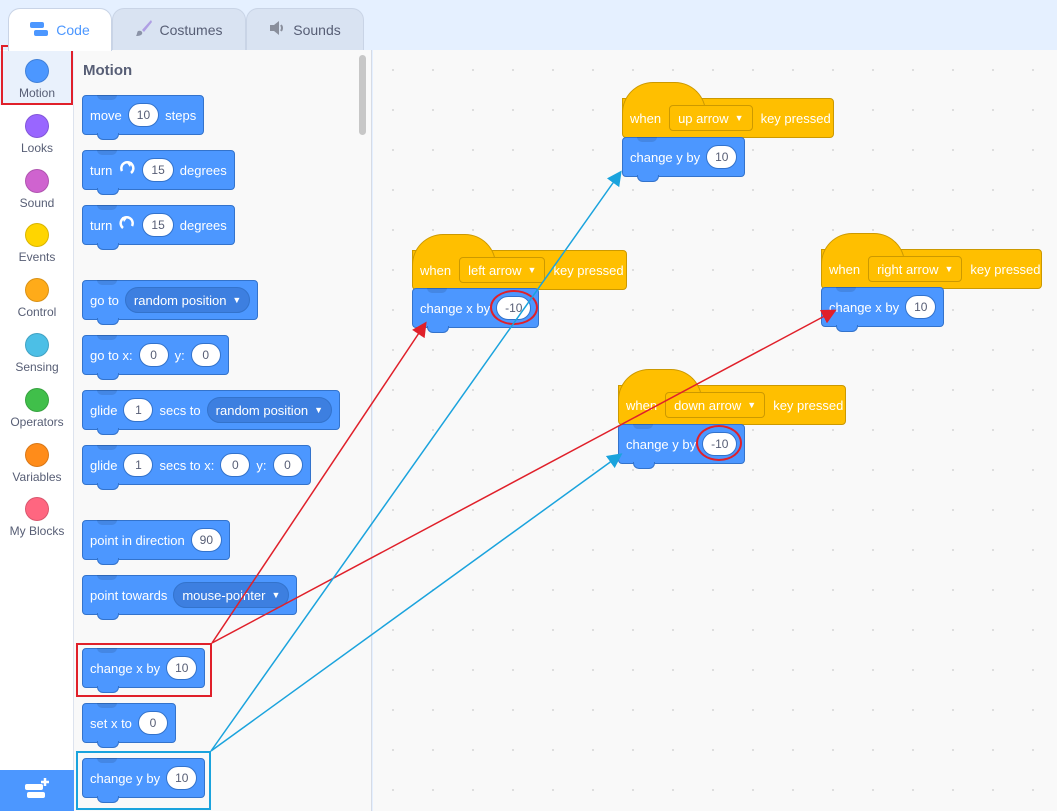  I want to click on change-x-block: change x by 10, so click(144, 670).